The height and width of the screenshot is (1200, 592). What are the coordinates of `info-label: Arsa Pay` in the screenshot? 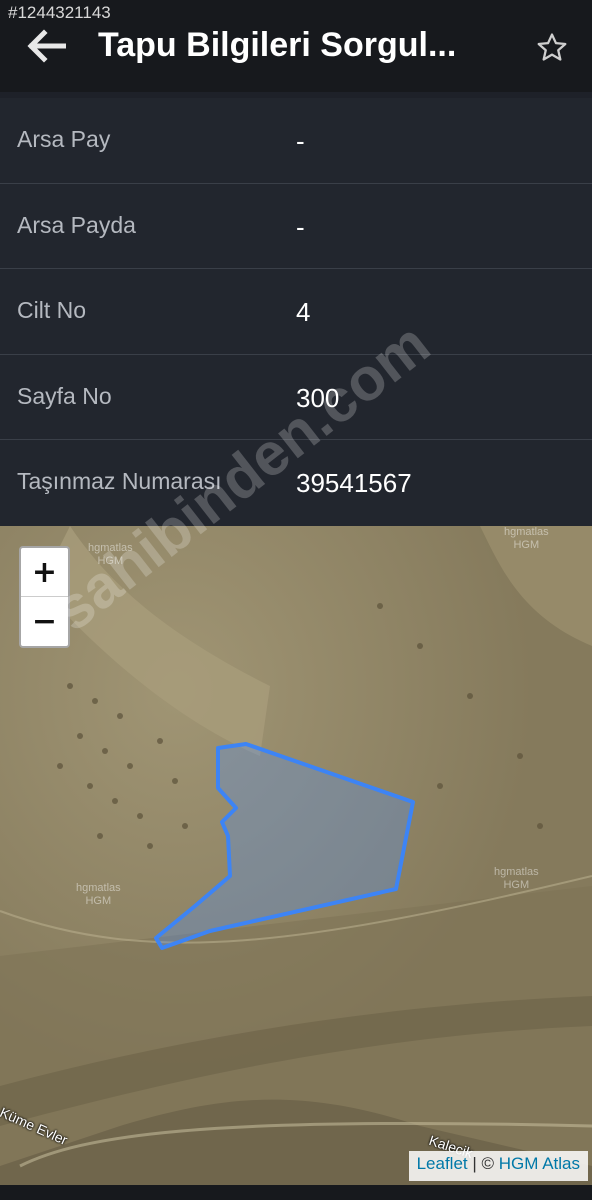 It's located at (64, 139).